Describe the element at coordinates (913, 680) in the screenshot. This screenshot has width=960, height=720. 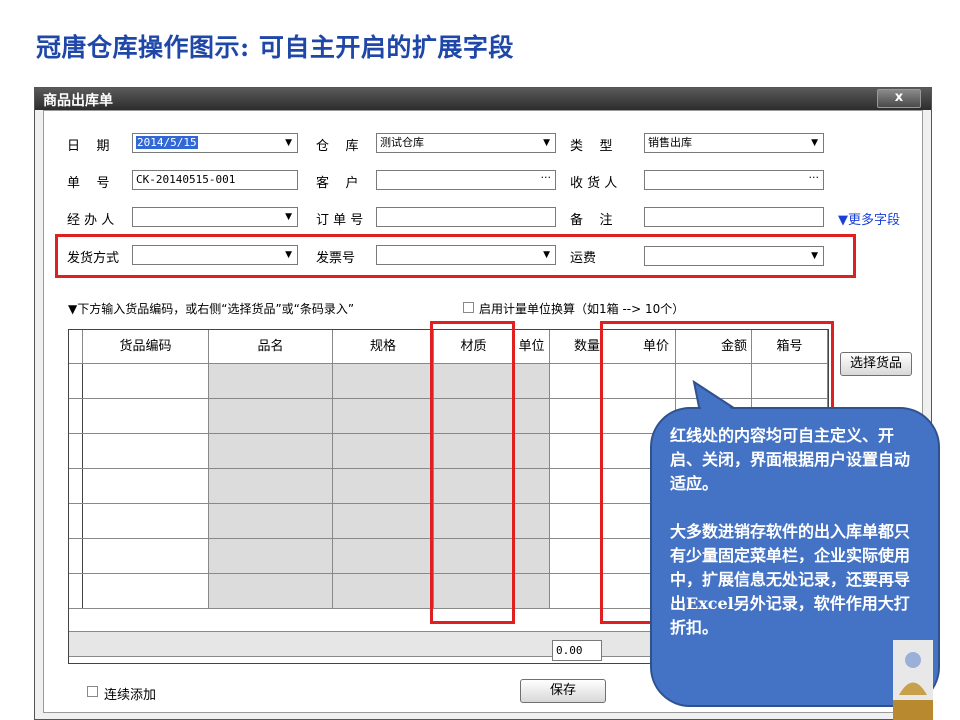
I see `assistant-icon` at that location.